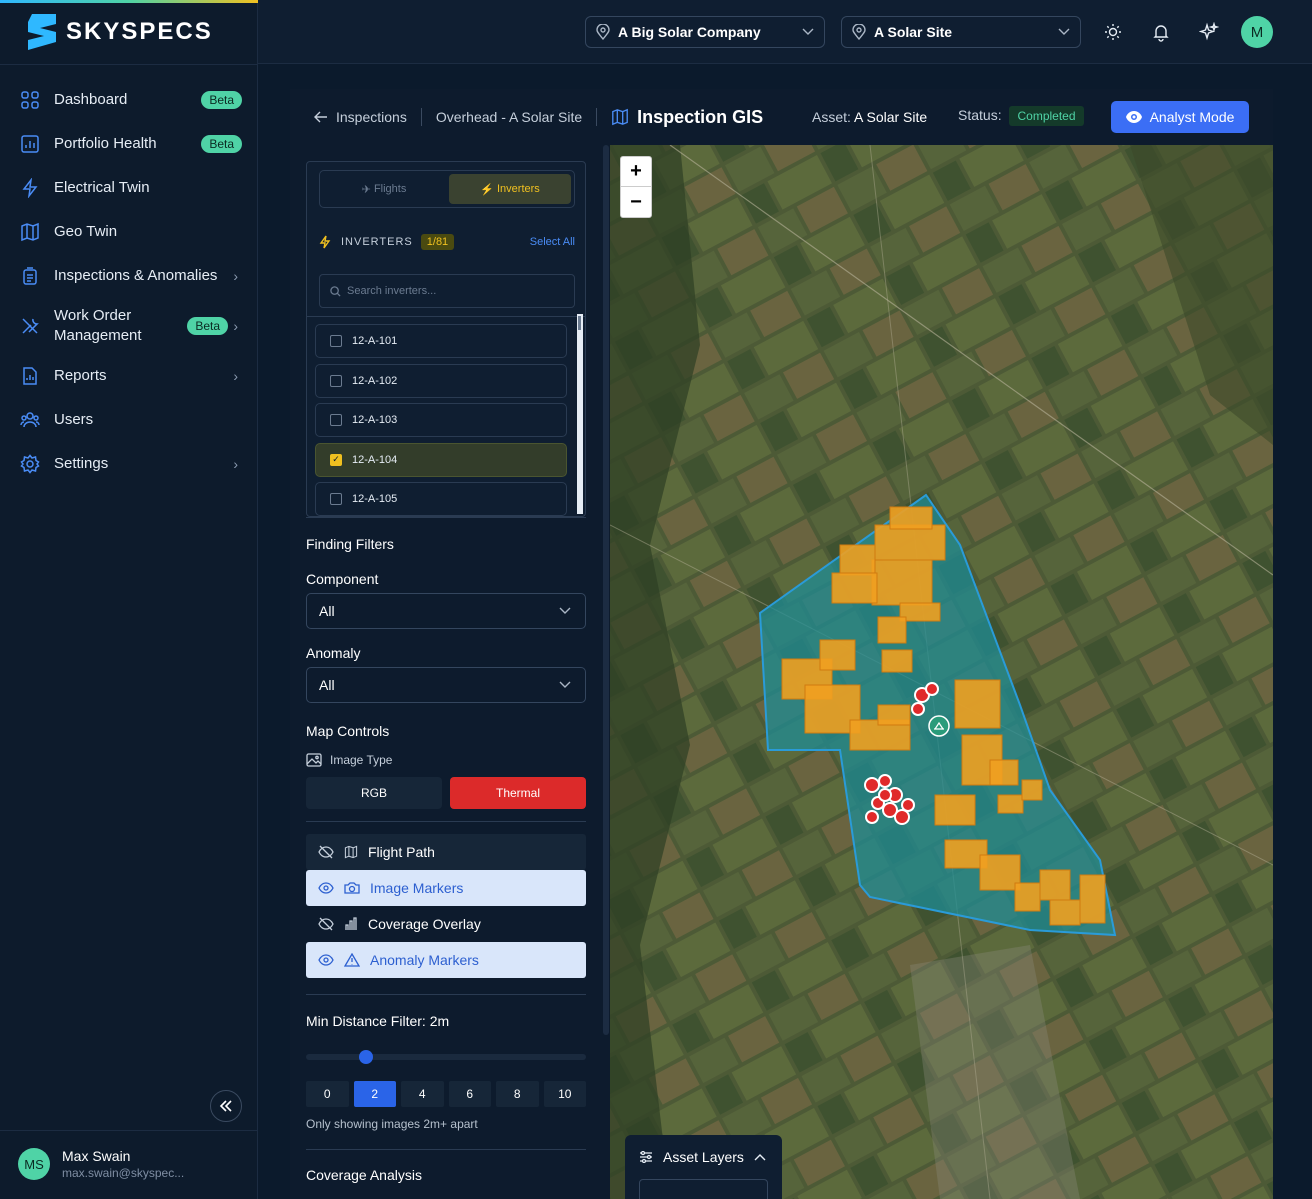 This screenshot has width=1312, height=1199. I want to click on zoom-out-button: −, so click(636, 202).